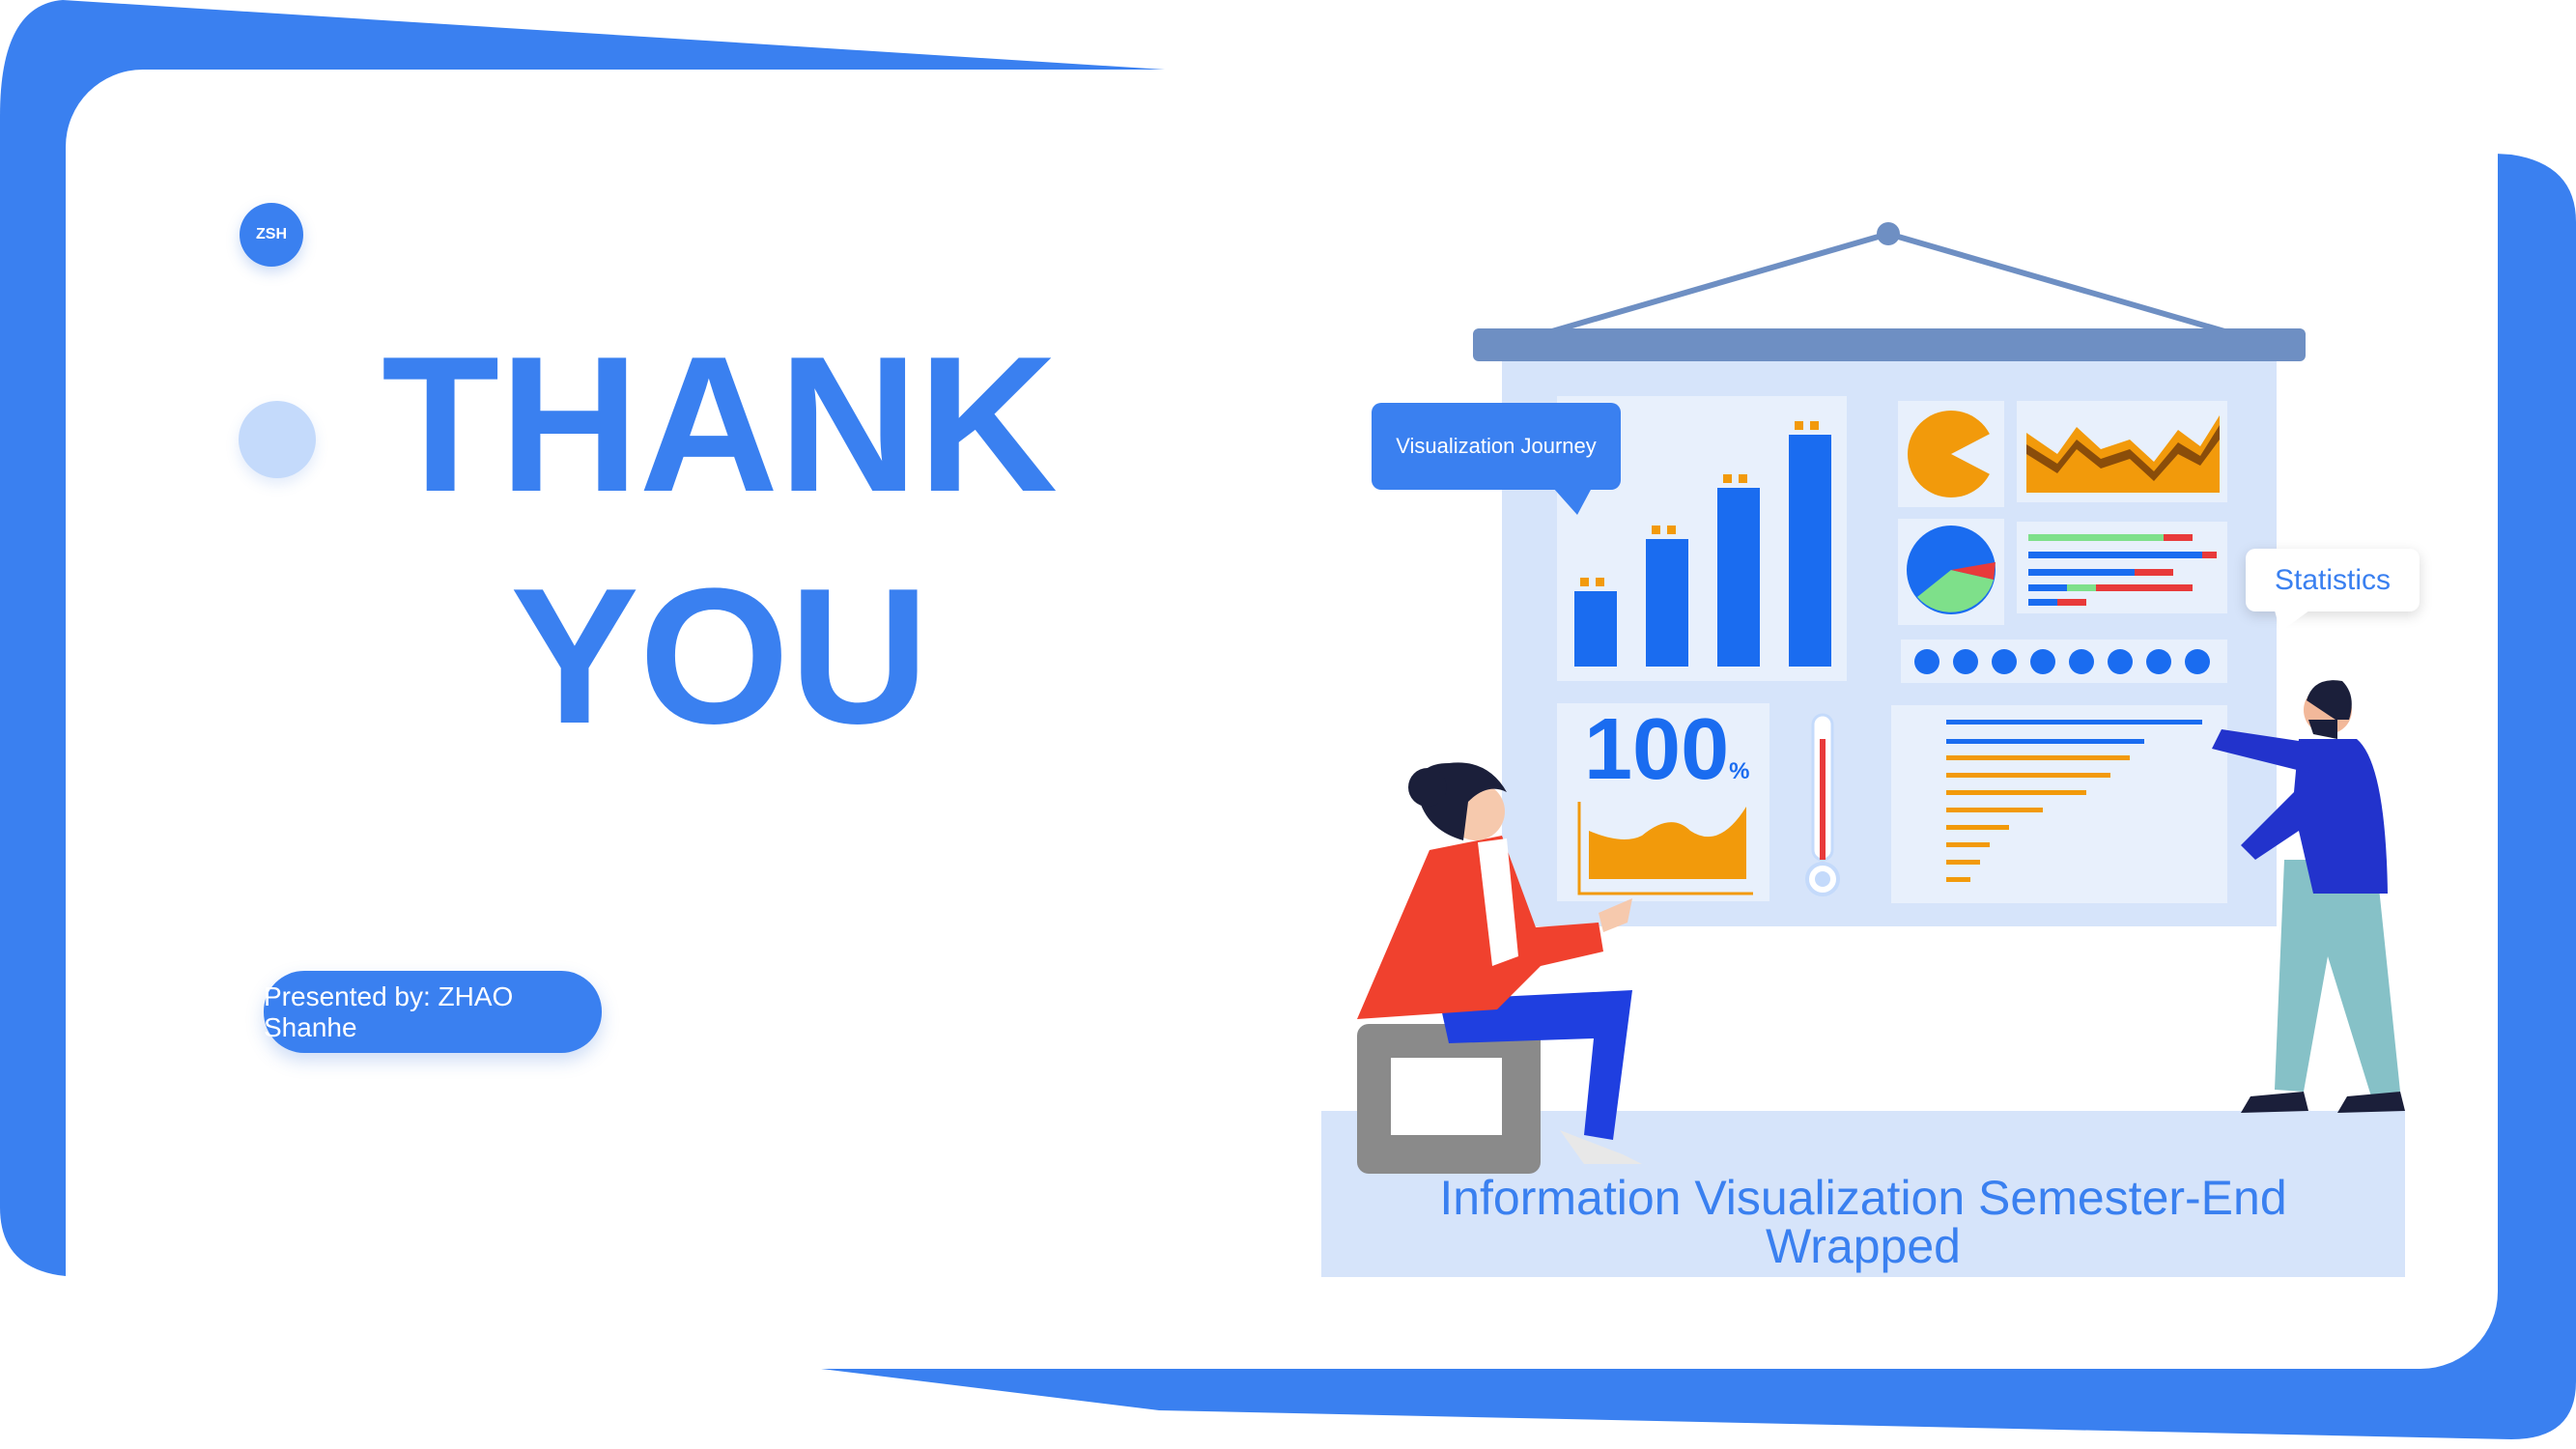 The height and width of the screenshot is (1449, 2576). I want to click on bubble-visualization-journey-label: Visualization Journey, so click(1496, 446).